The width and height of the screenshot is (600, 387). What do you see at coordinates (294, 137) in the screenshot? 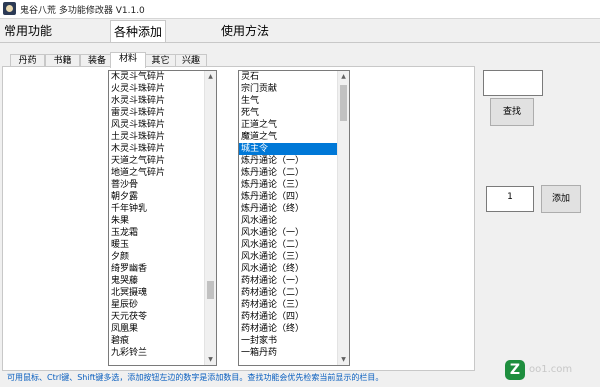
I see `list-item: 魔道之气` at bounding box center [294, 137].